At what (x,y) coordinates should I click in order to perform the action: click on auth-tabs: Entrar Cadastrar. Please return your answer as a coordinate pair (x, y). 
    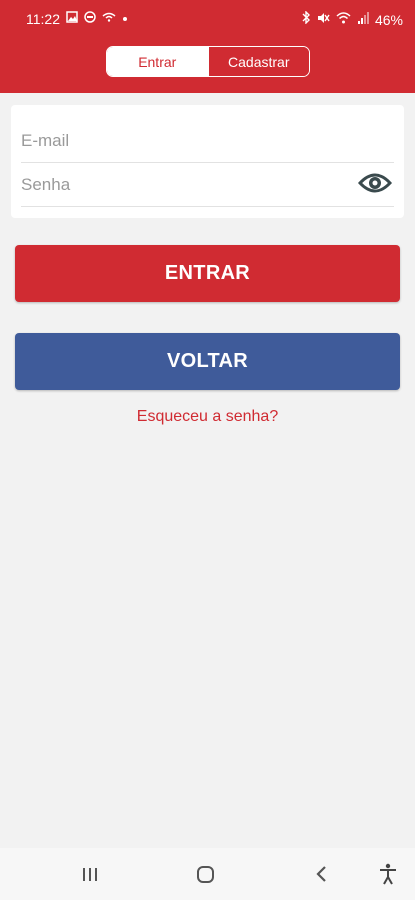
    Looking at the image, I should click on (208, 61).